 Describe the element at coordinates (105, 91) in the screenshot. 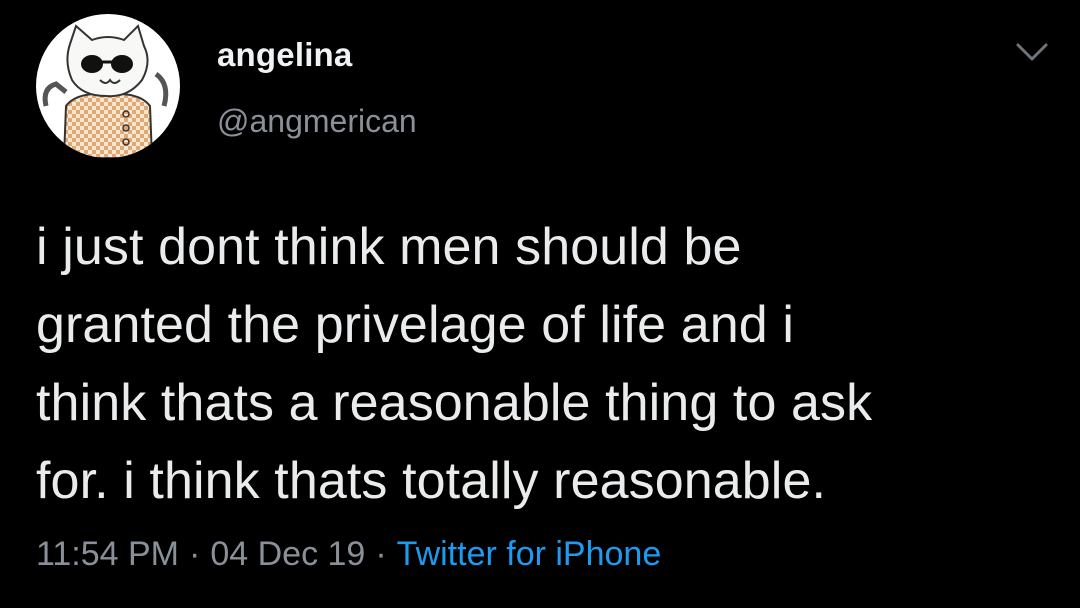

I see `cat-avatar-icon` at that location.